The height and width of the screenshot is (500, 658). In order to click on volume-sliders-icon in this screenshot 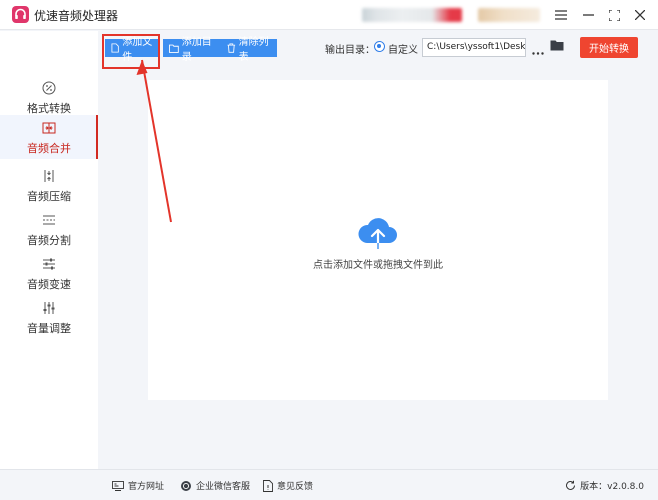, I will do `click(49, 308)`.